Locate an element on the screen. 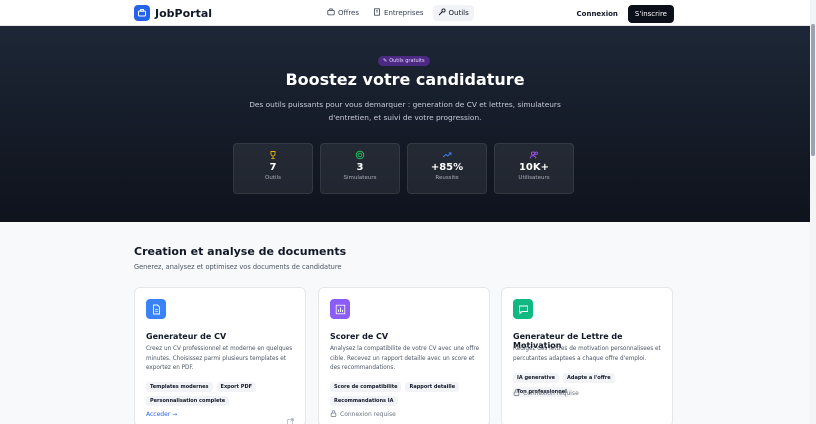 The image size is (816, 424). wrench-icon is located at coordinates (442, 13).